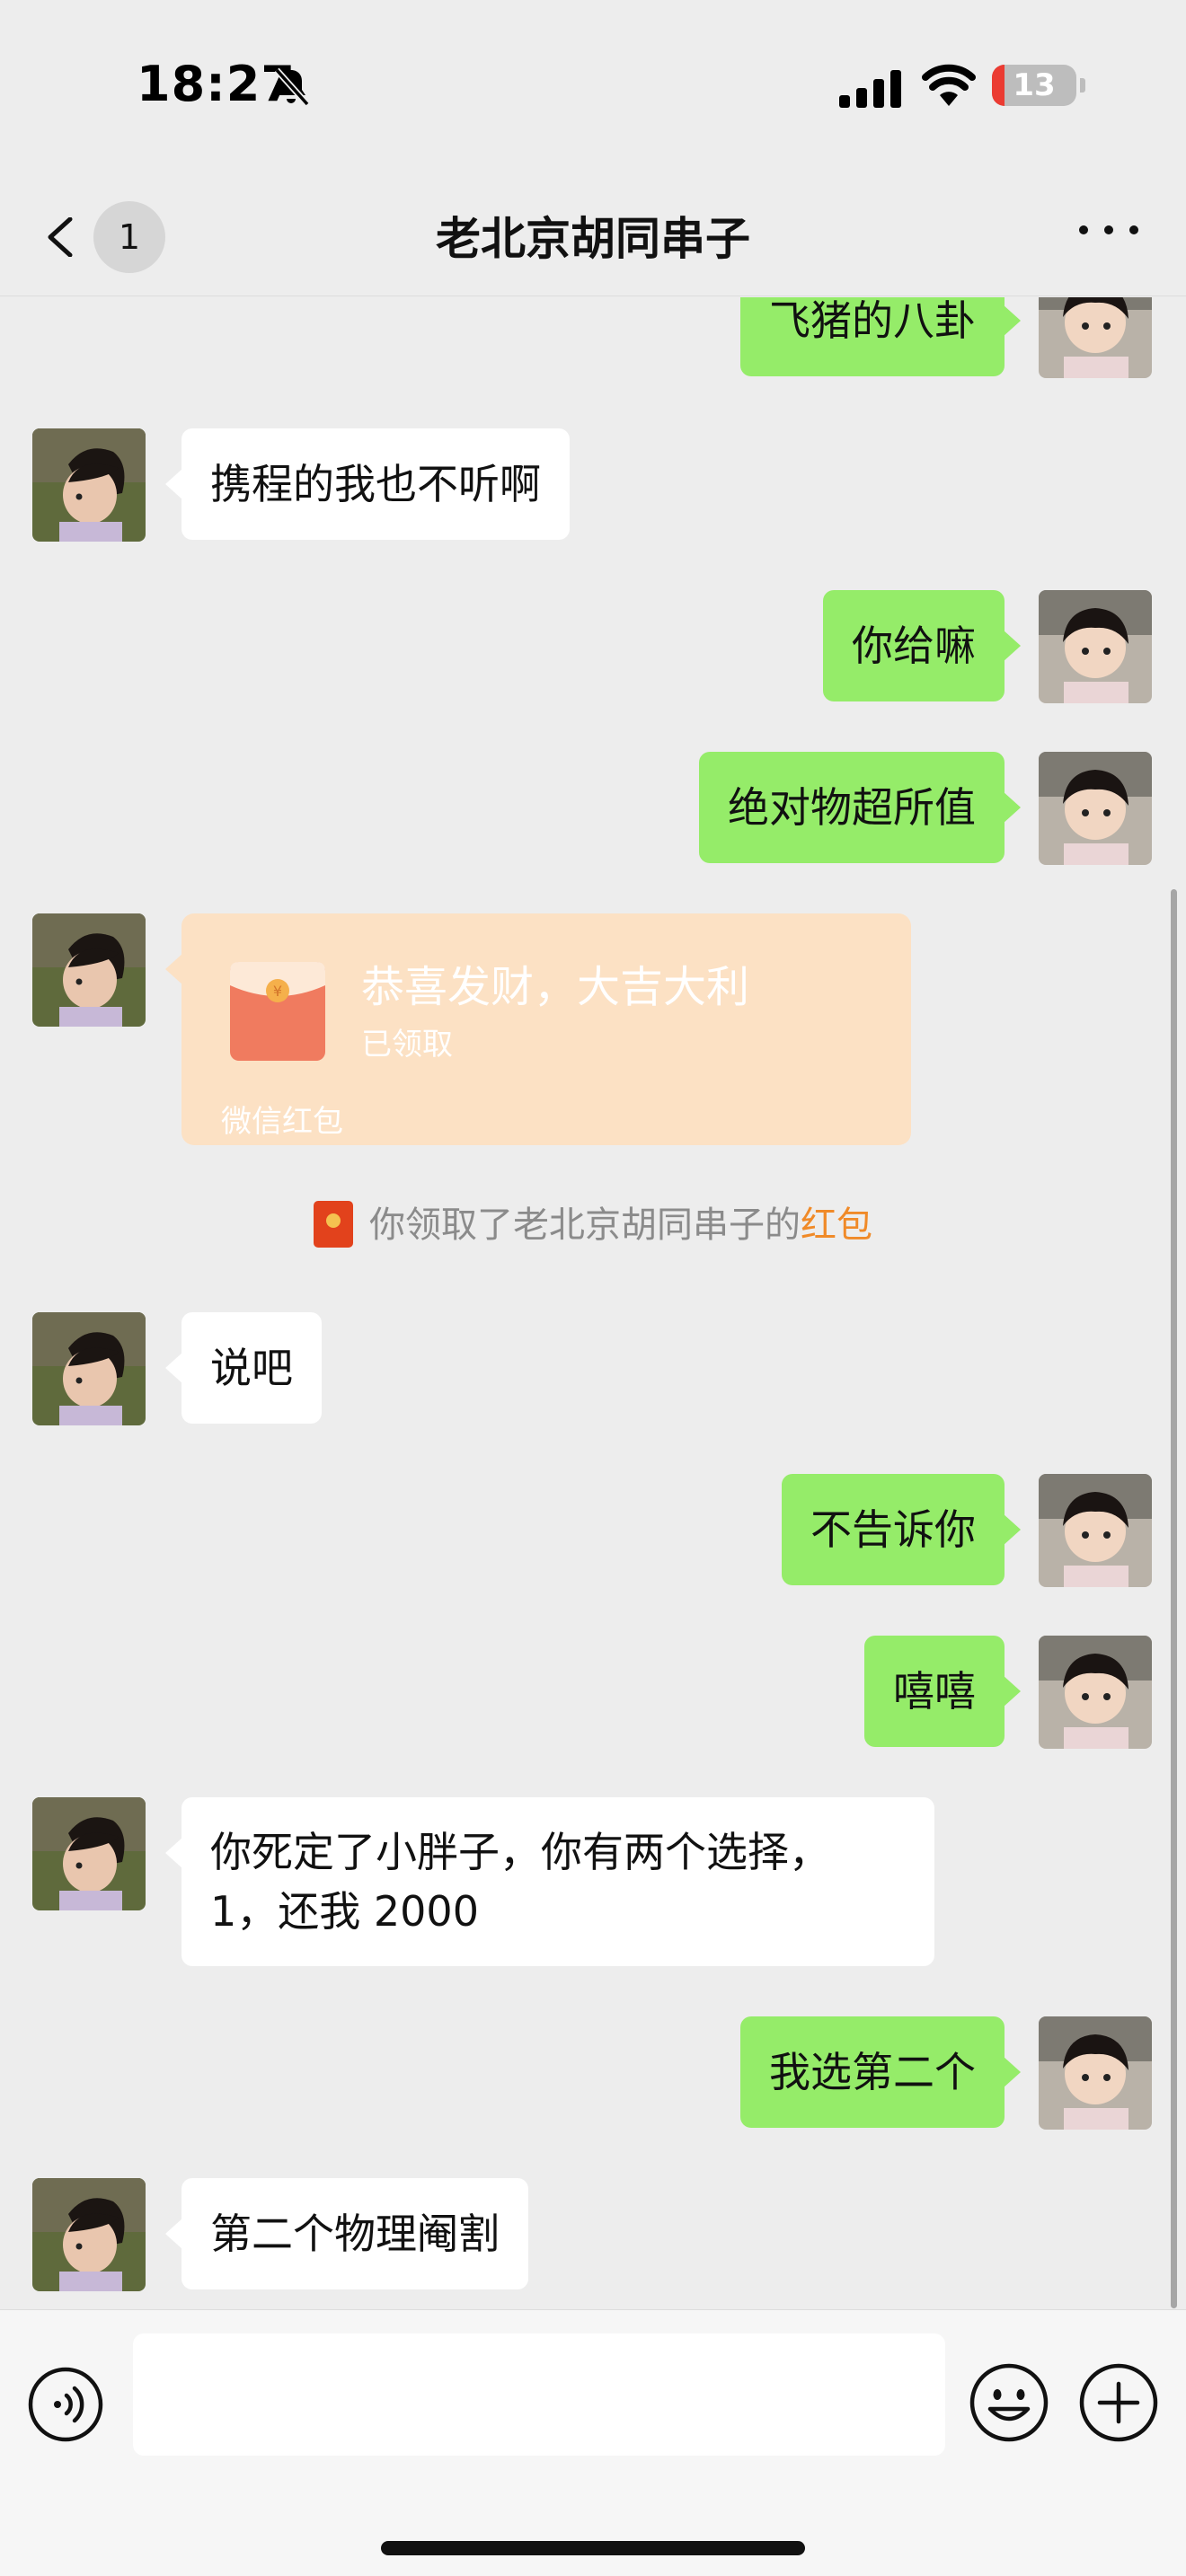 This screenshot has width=1186, height=2576. What do you see at coordinates (922, 645) in the screenshot?
I see `message-bubble-sent: 你给嘛` at bounding box center [922, 645].